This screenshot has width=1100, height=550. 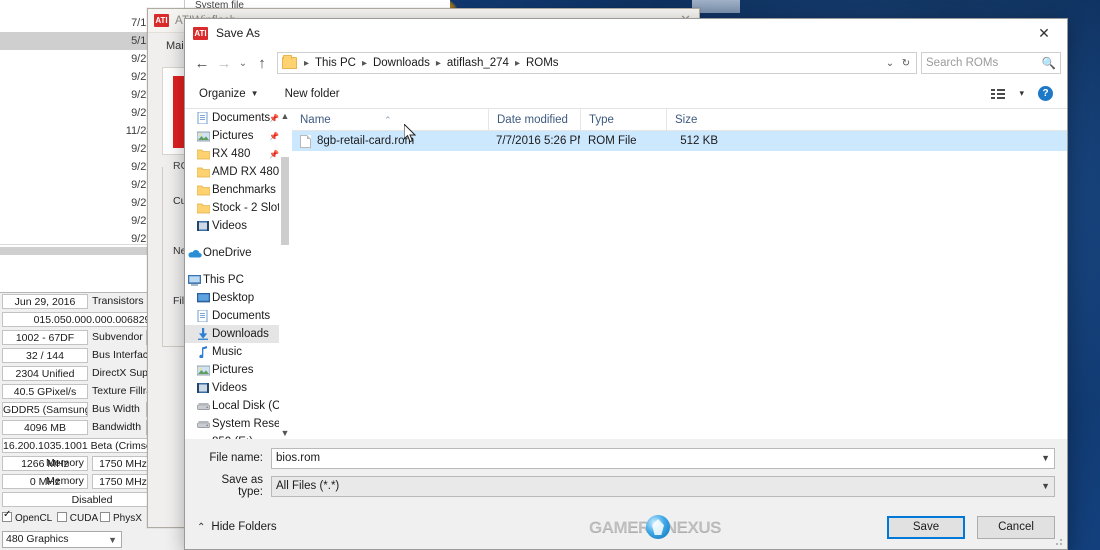 I want to click on organize-button: Organize ▼, so click(x=229, y=94).